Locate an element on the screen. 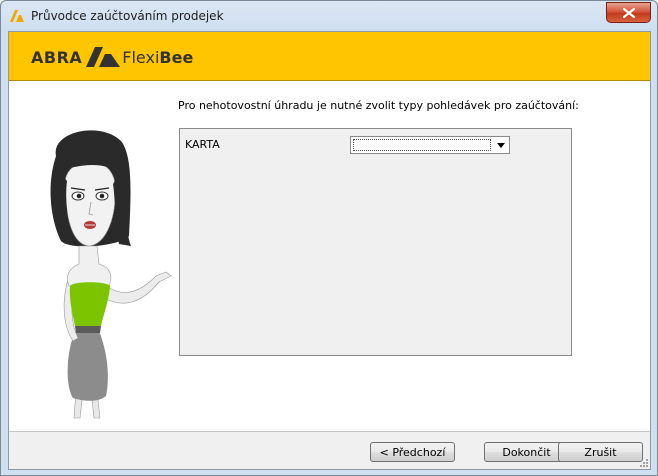  payment-type-label: KARTA is located at coordinates (202, 144).